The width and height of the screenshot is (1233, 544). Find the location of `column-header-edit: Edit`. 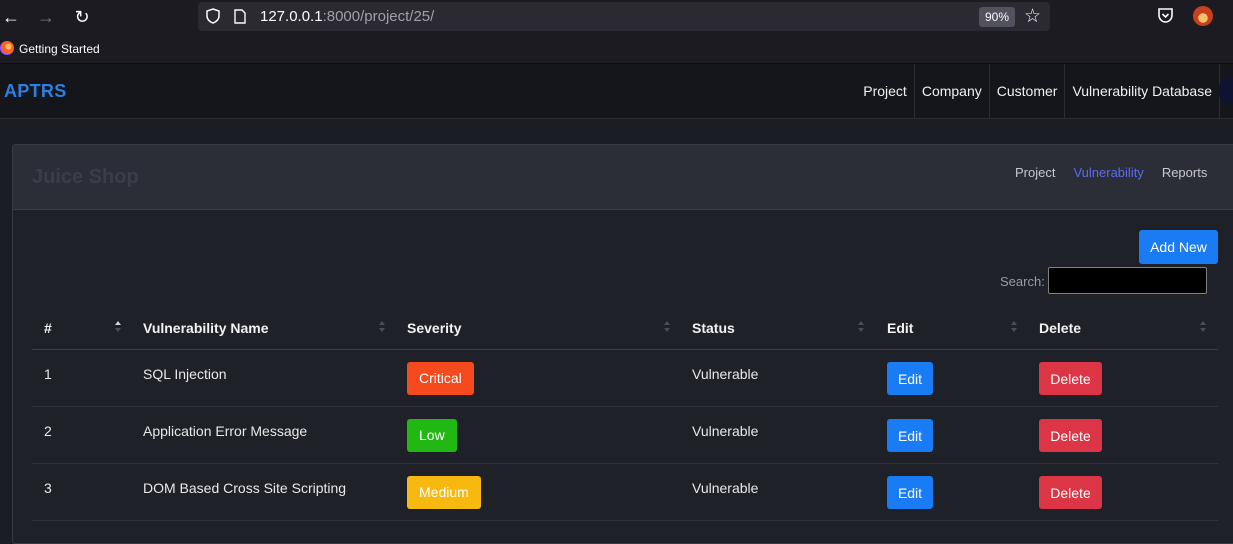

column-header-edit: Edit is located at coordinates (900, 328).